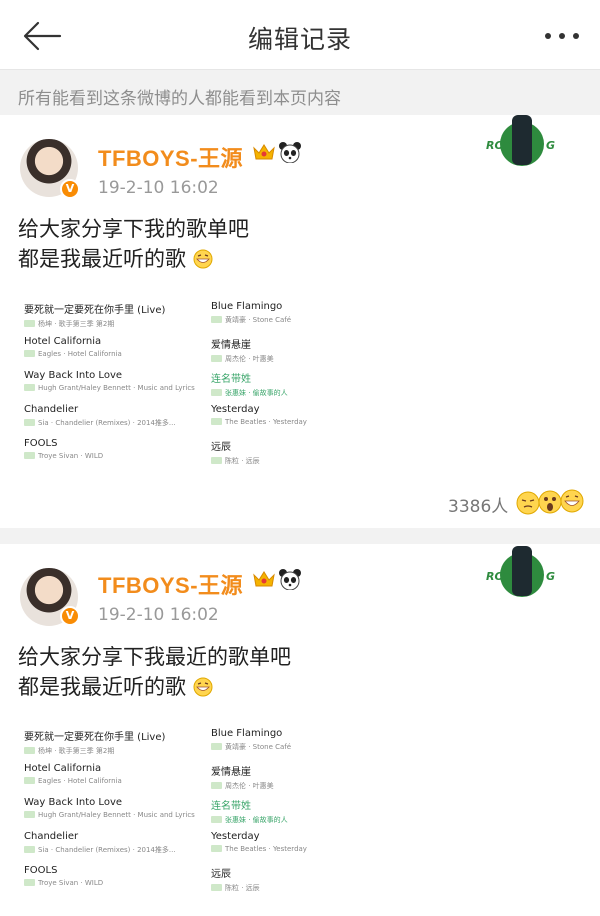  I want to click on top-bar: 编辑记录, so click(300, 35).